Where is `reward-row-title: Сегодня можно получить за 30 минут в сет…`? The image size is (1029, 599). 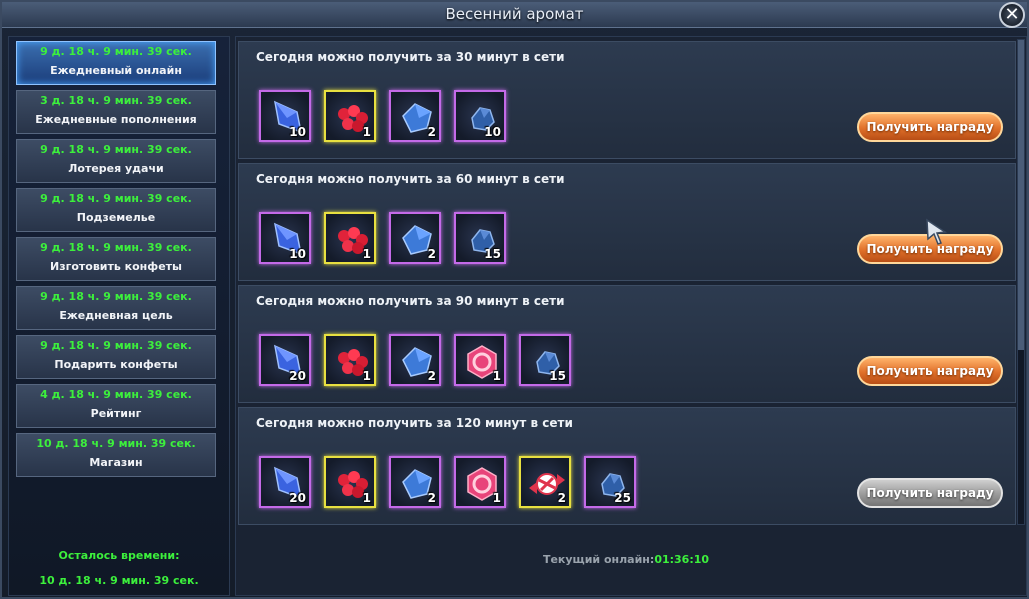
reward-row-title: Сегодня можно получить за 30 минут в сет… is located at coordinates (410, 57).